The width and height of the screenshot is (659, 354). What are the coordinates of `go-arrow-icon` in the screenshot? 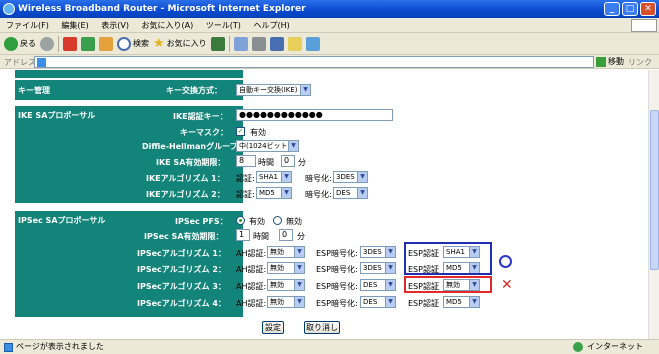 It's located at (601, 61).